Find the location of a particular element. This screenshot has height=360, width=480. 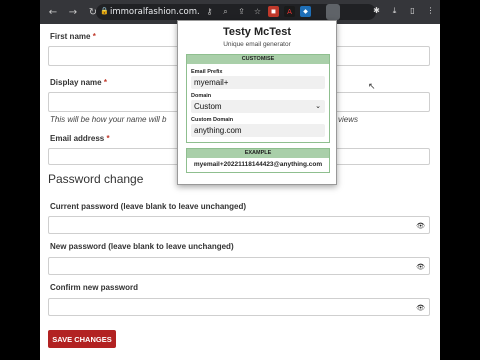

key-icon: ⚷ is located at coordinates (209, 11).